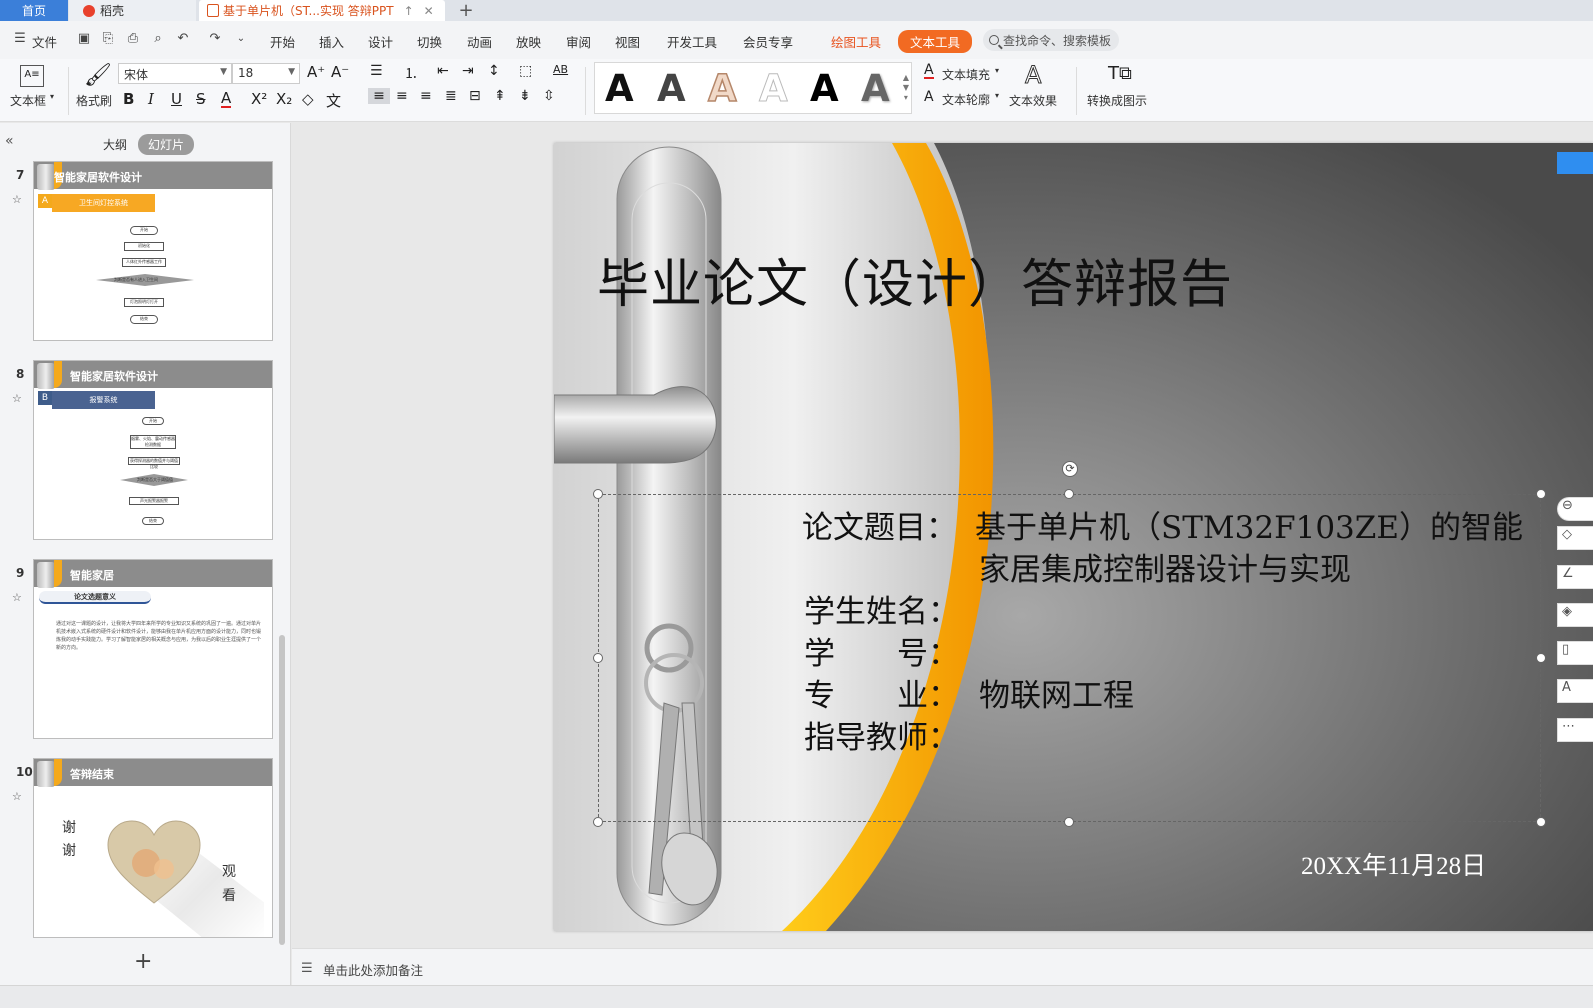  What do you see at coordinates (282, 41) in the screenshot?
I see `menu-start: 开始` at bounding box center [282, 41].